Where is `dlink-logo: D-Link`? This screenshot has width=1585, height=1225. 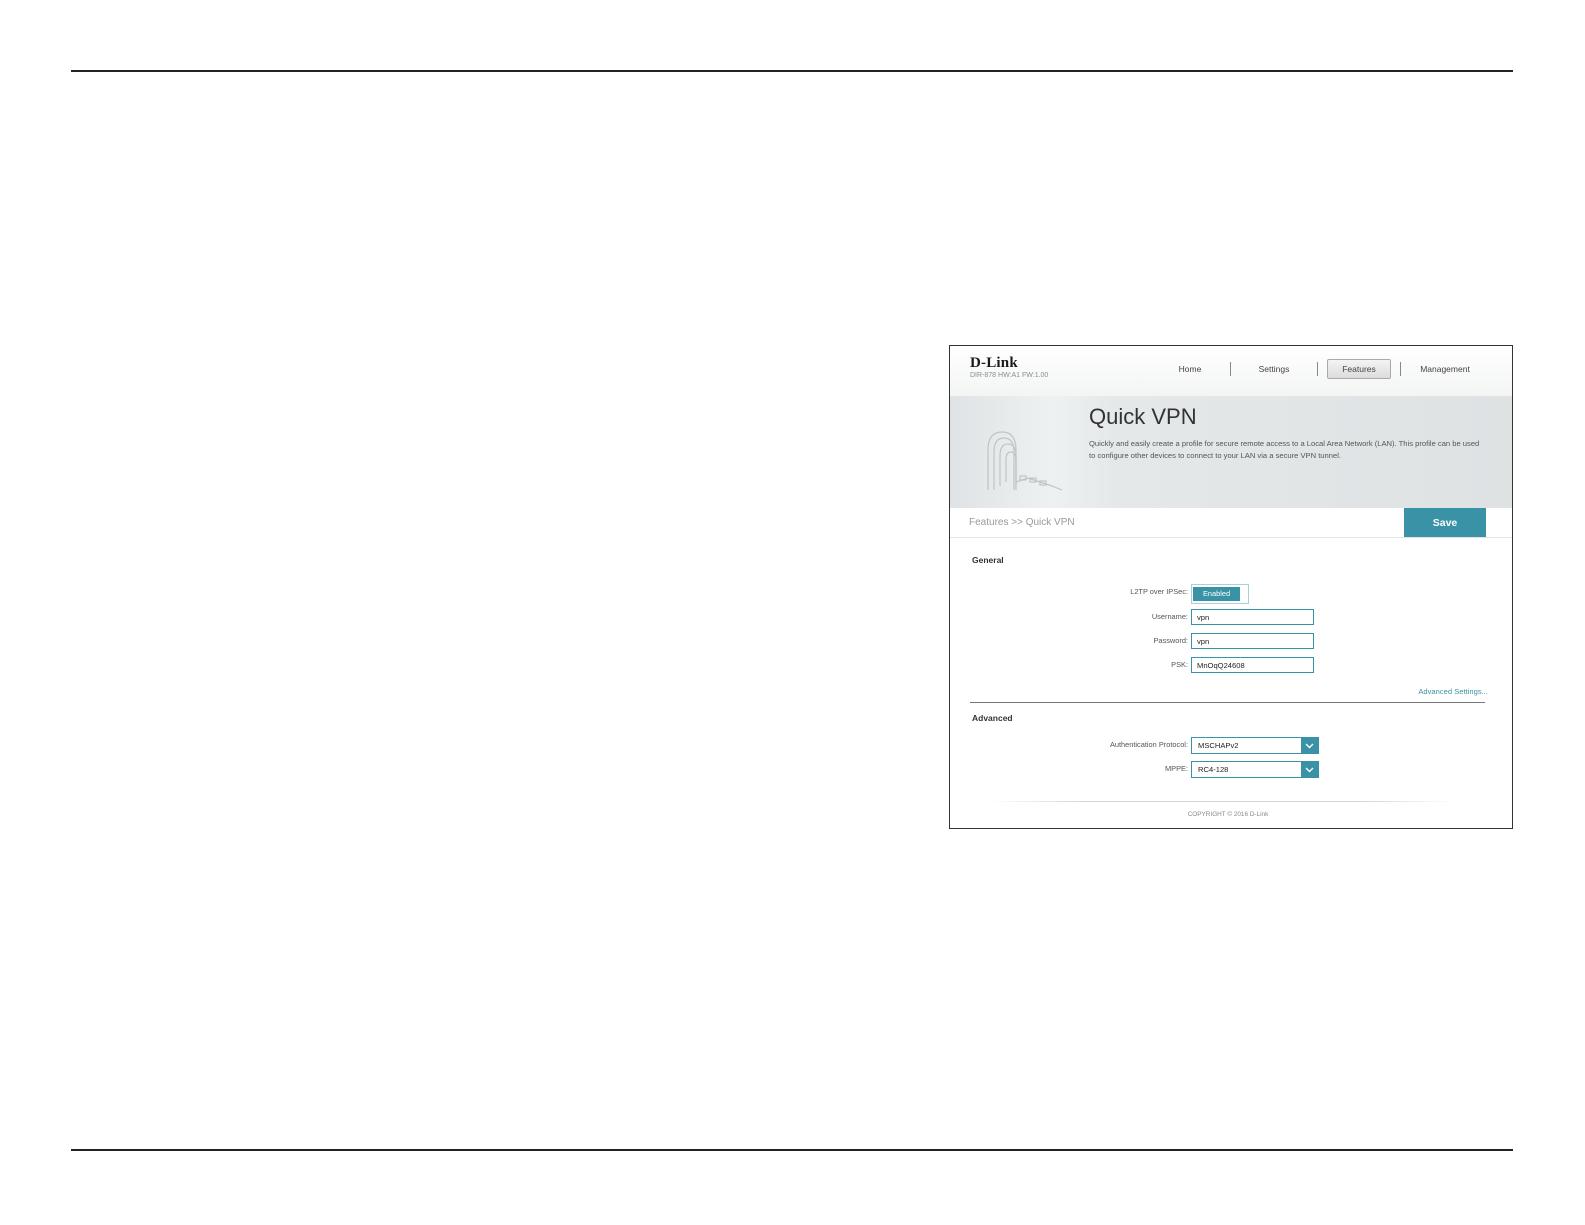
dlink-logo: D-Link is located at coordinates (994, 363).